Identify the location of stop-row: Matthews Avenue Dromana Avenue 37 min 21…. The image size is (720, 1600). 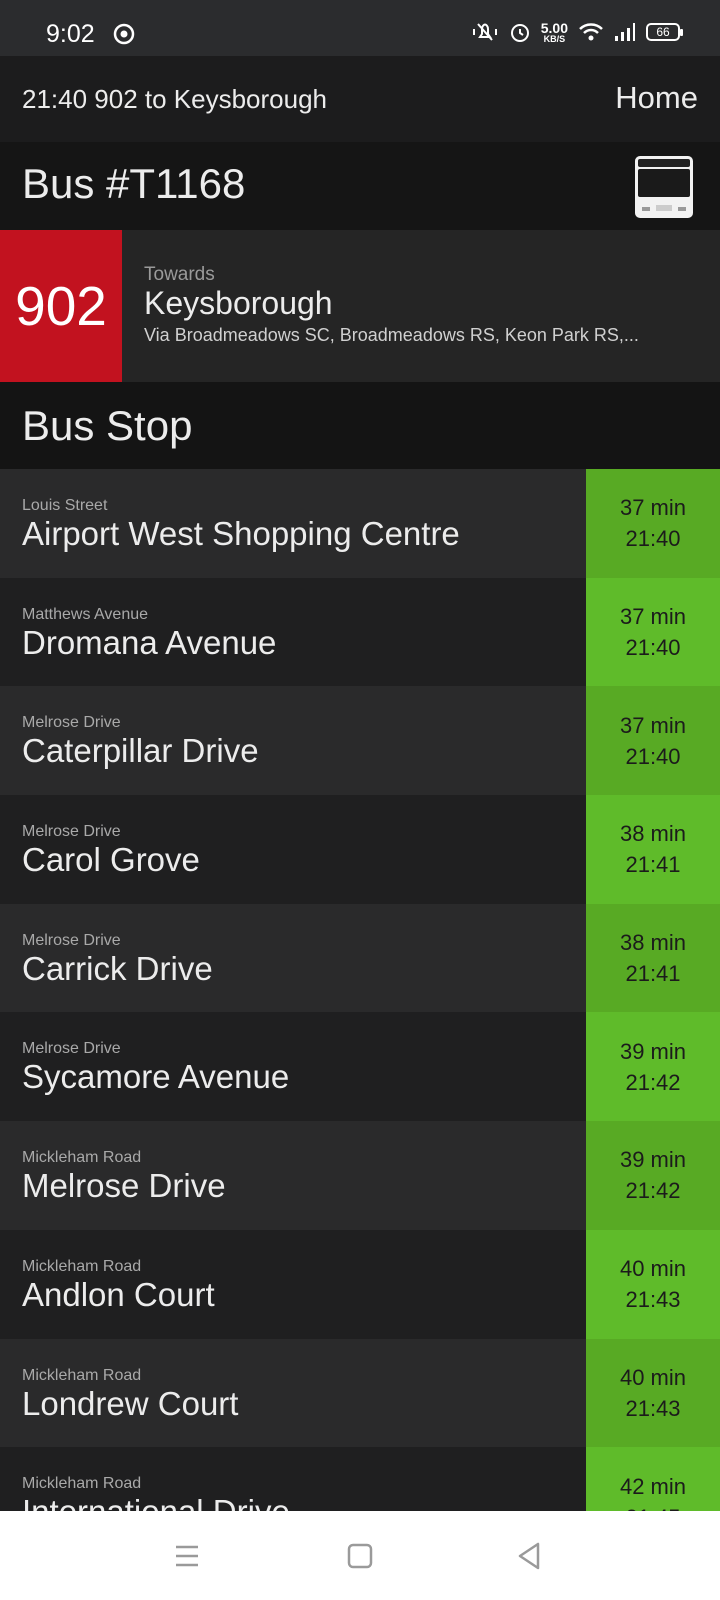
(360, 632).